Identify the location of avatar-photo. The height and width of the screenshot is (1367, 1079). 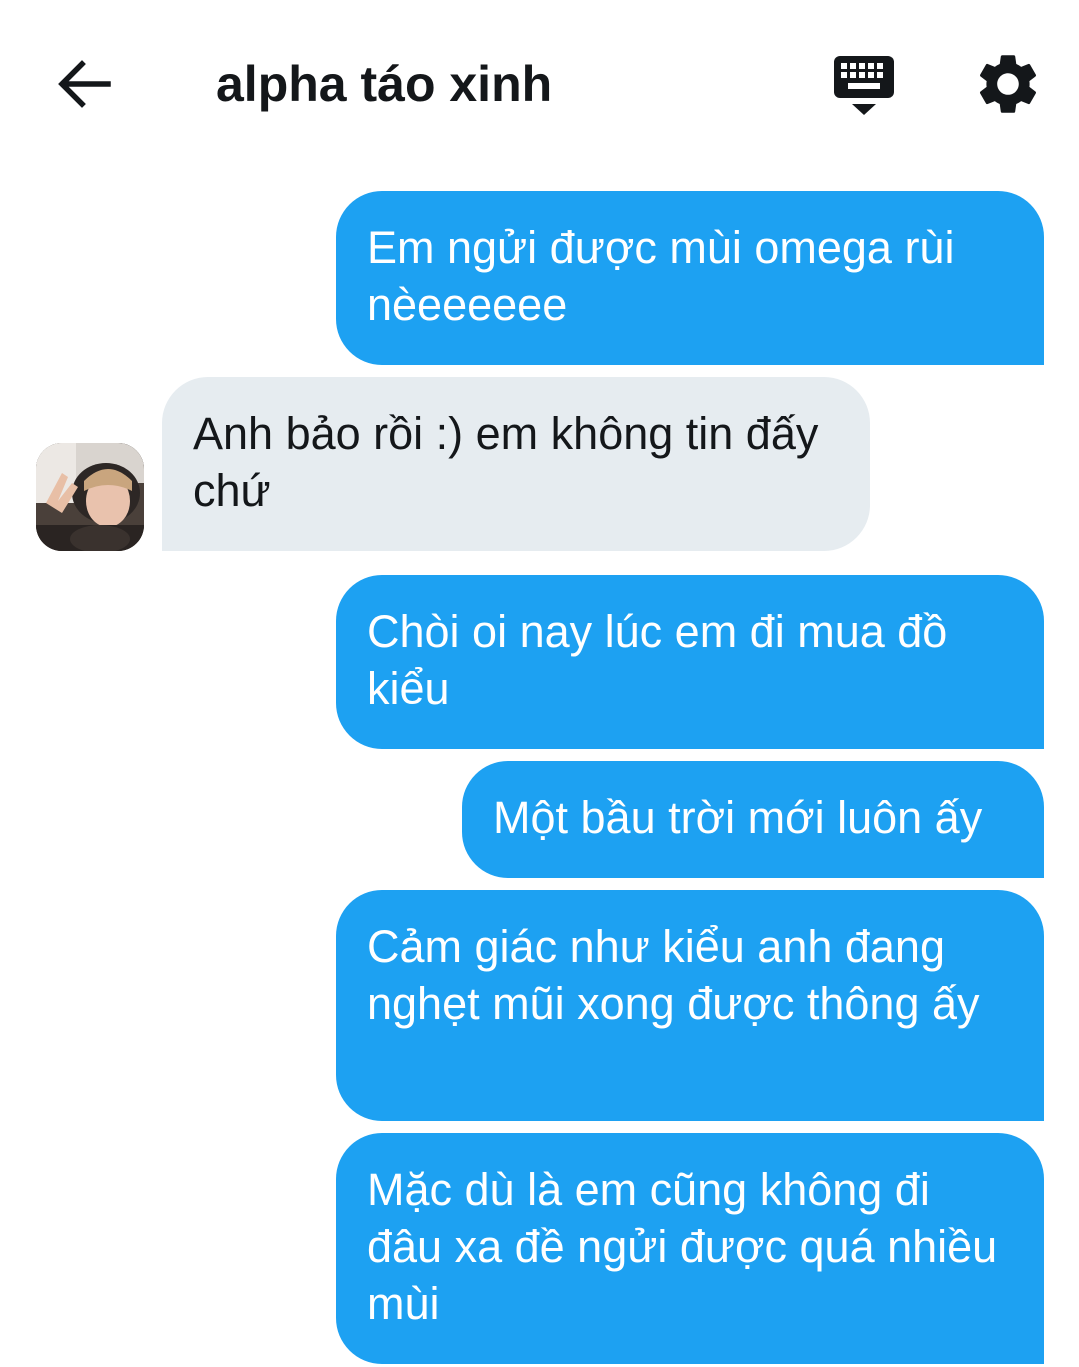
(90, 497).